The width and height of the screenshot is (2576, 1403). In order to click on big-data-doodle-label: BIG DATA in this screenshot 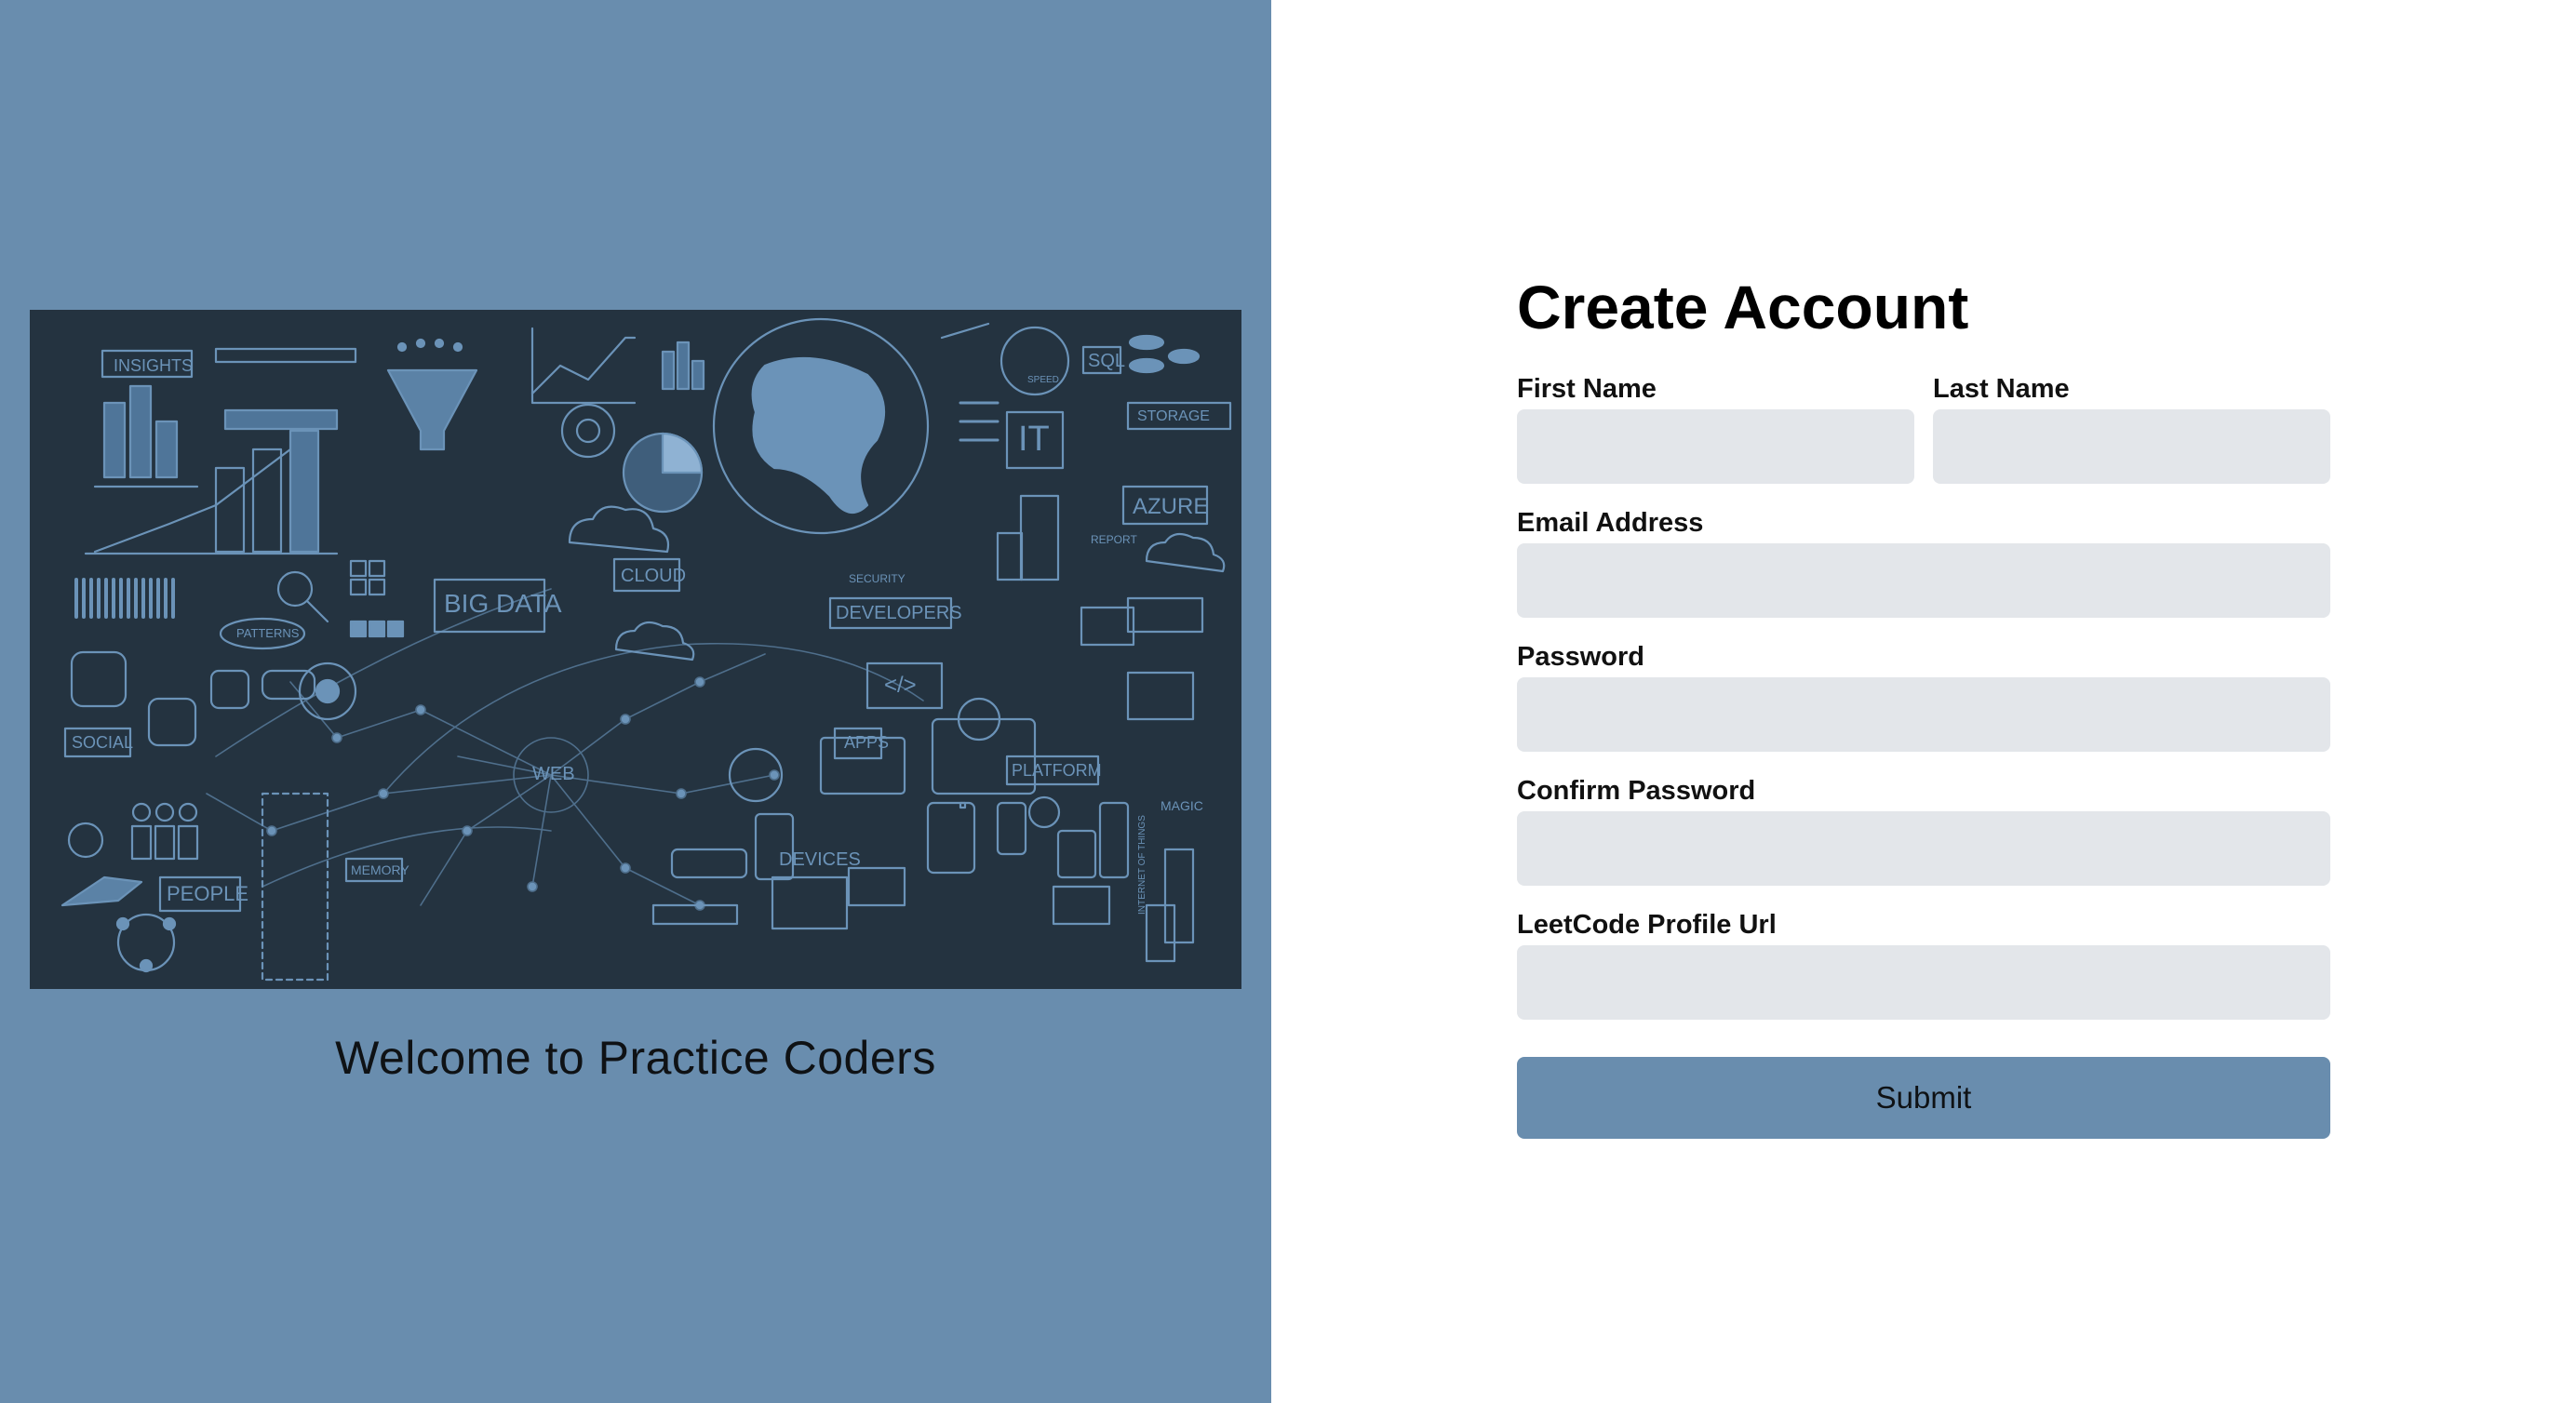, I will do `click(503, 603)`.